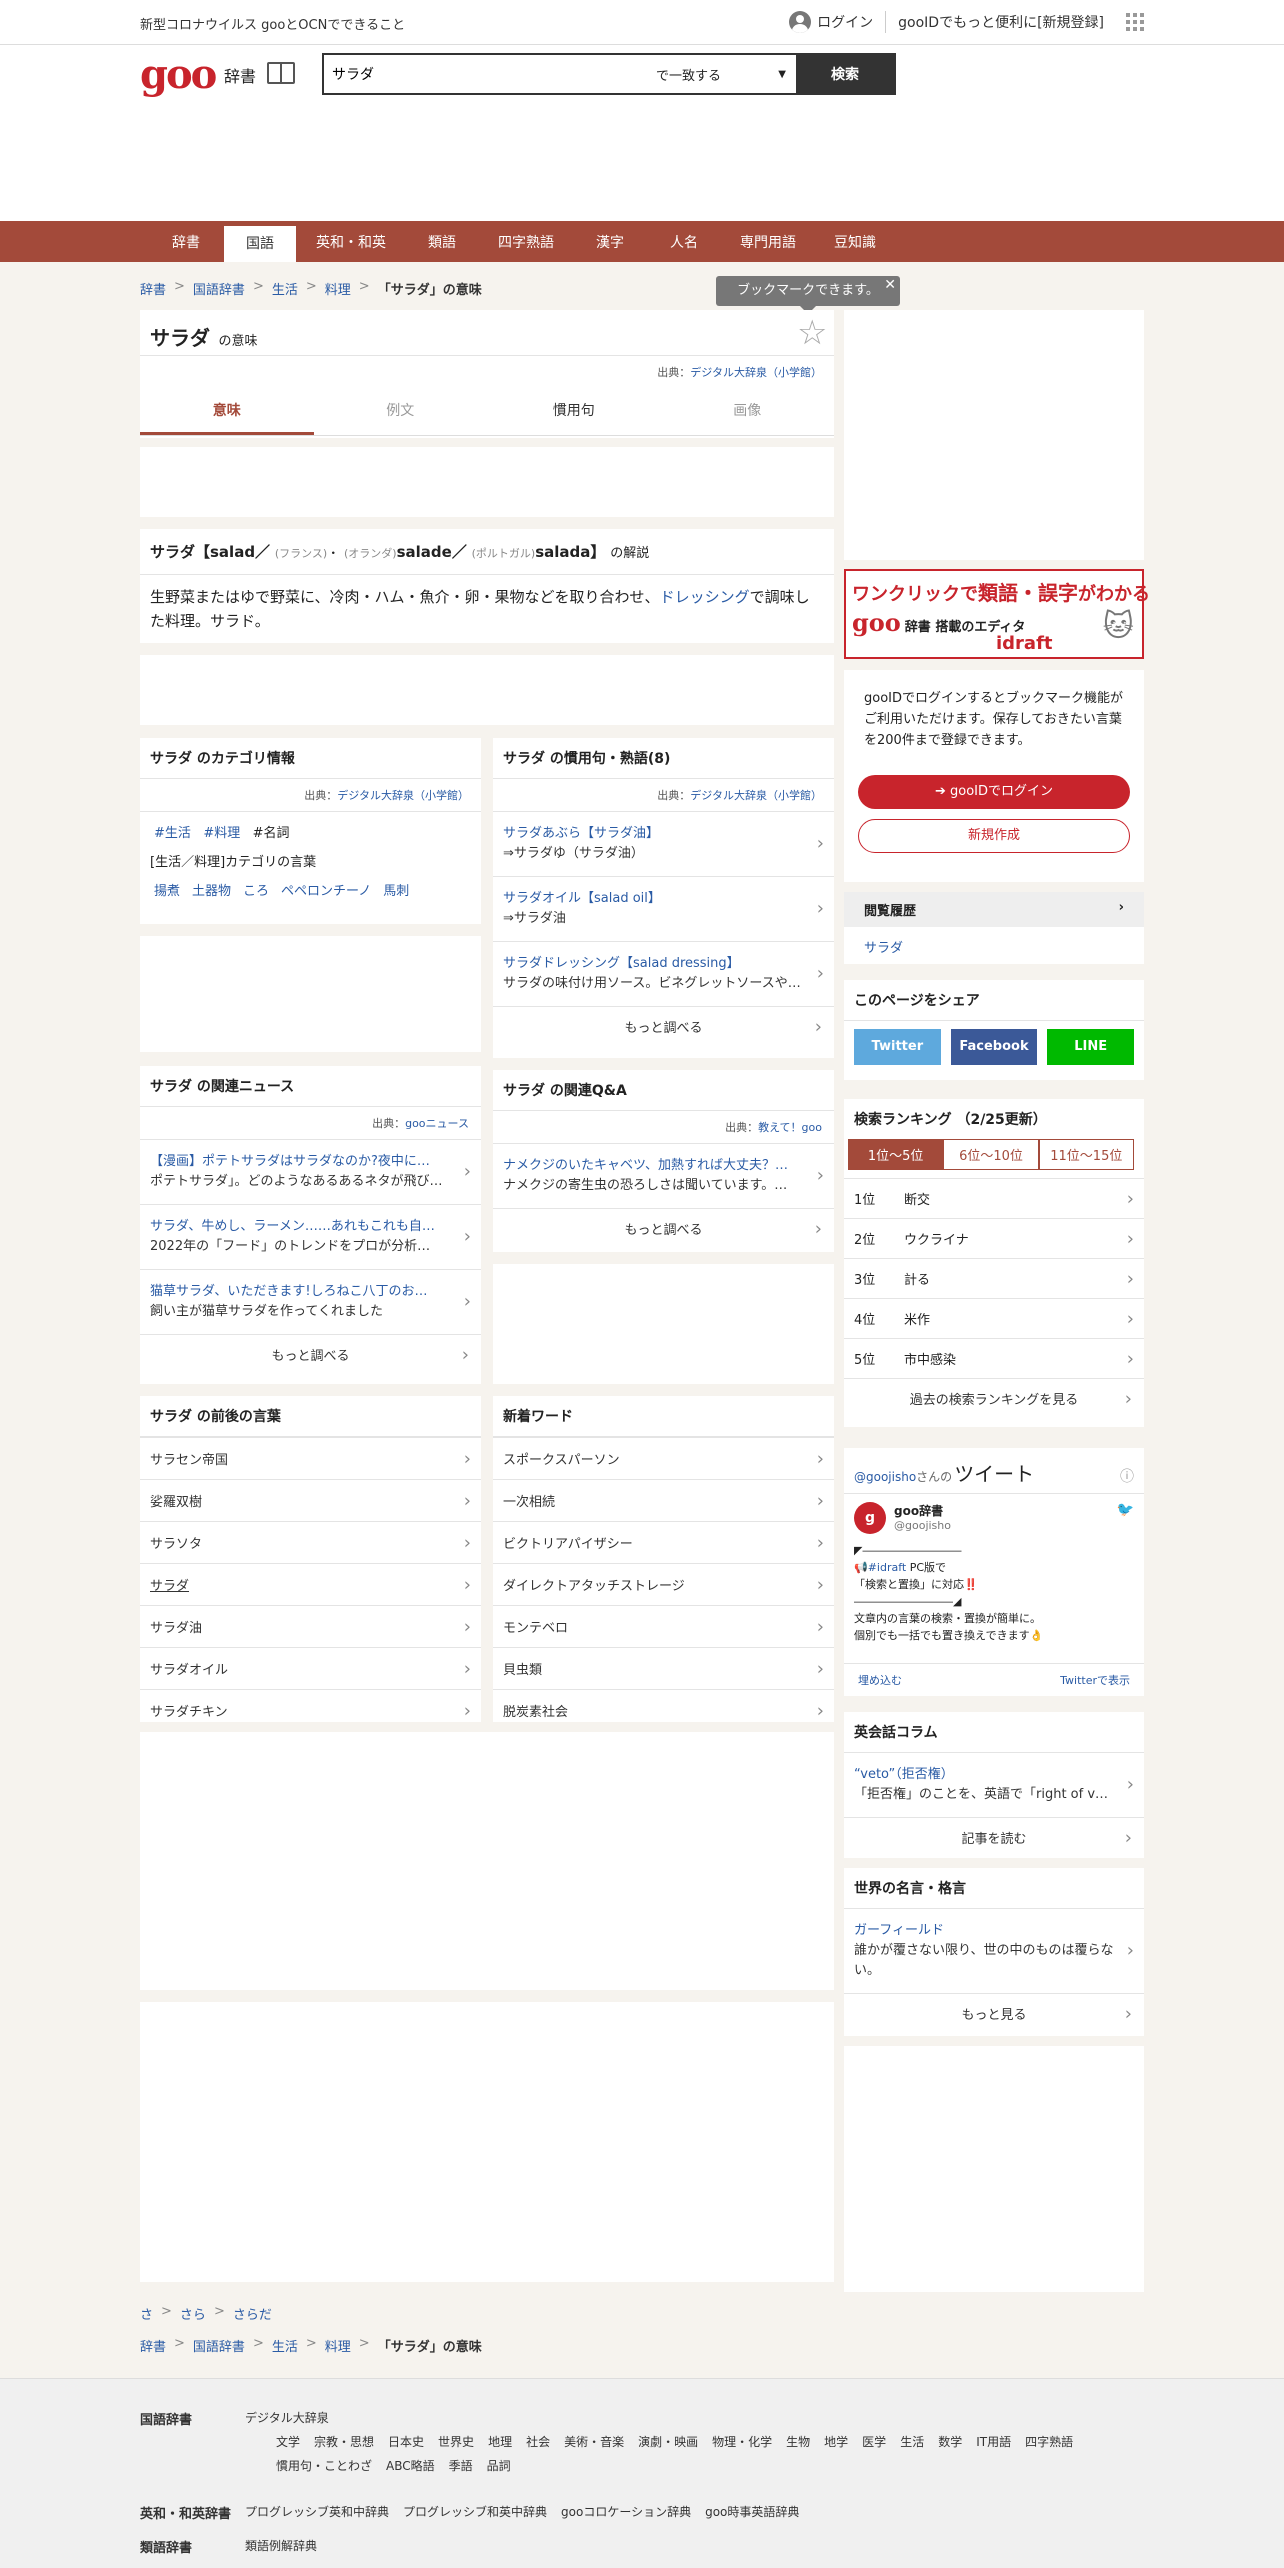  What do you see at coordinates (994, 1398) in the screenshot?
I see `ranking-more-button: 過去の検索ランキングを見る` at bounding box center [994, 1398].